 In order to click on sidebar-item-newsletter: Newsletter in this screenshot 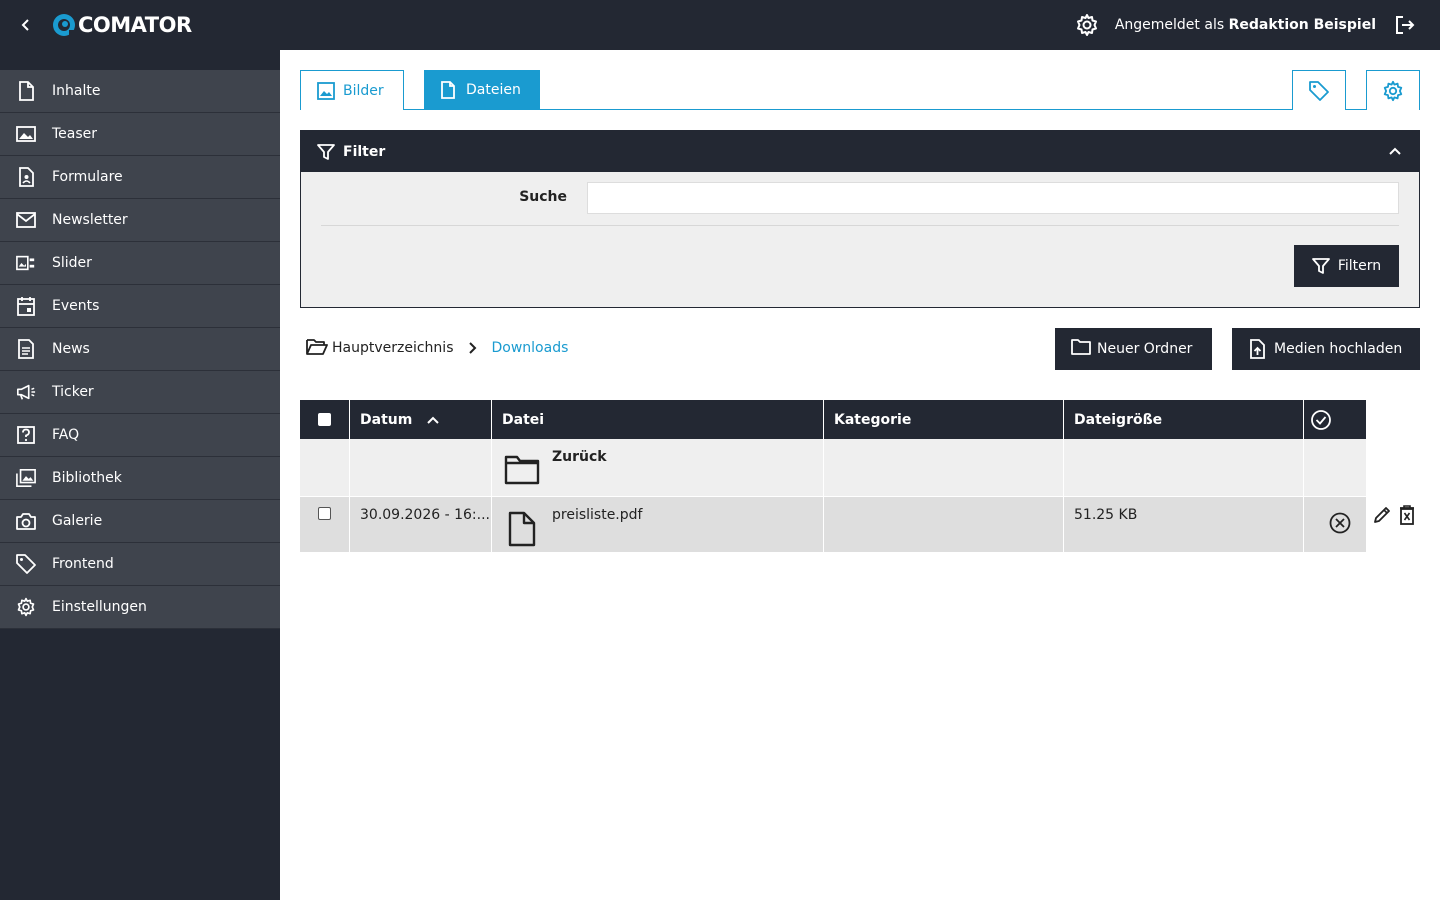, I will do `click(140, 220)`.